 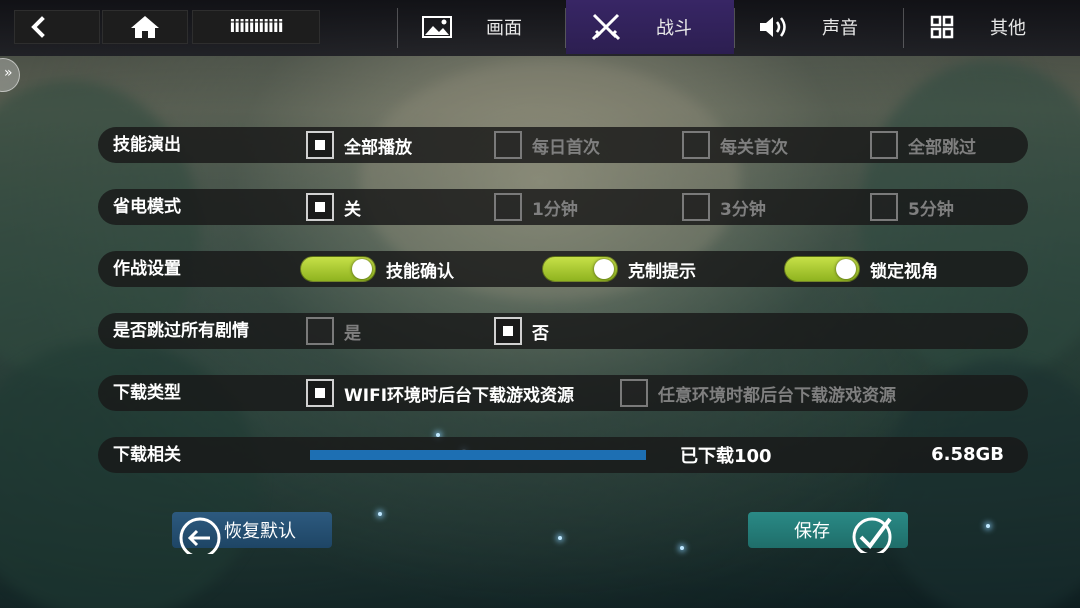 I want to click on settings-row-skill-animation: 技能演出 全部播放 每日首次 每关首次 全部跳过, so click(x=563, y=145).